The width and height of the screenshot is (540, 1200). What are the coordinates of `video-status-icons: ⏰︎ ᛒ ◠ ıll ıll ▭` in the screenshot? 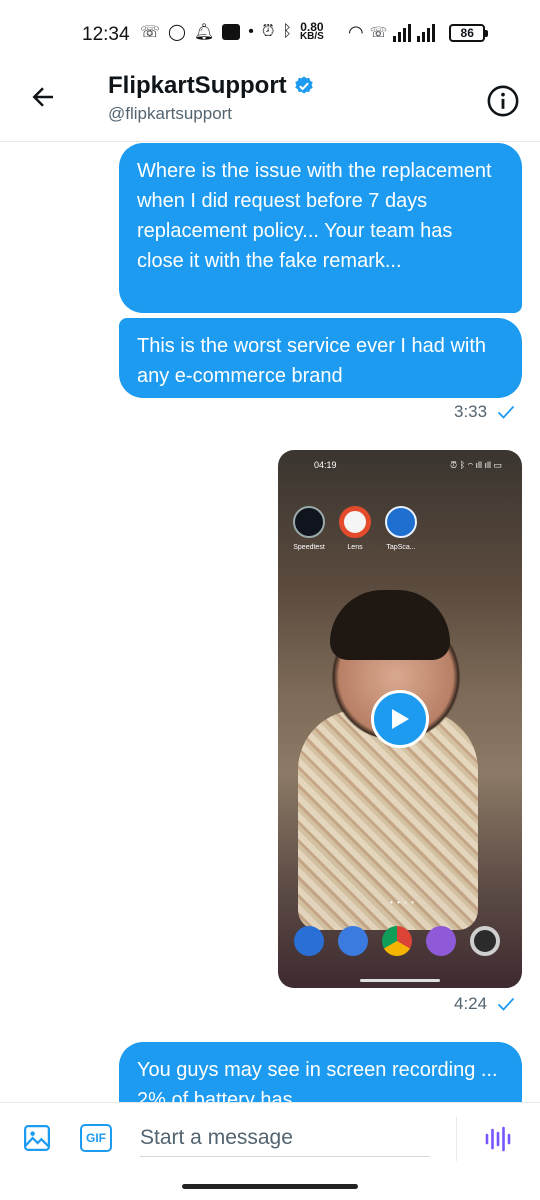 It's located at (476, 465).